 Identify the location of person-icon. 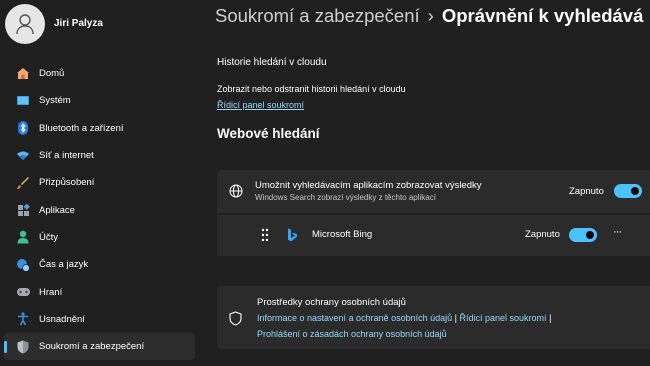
(23, 237).